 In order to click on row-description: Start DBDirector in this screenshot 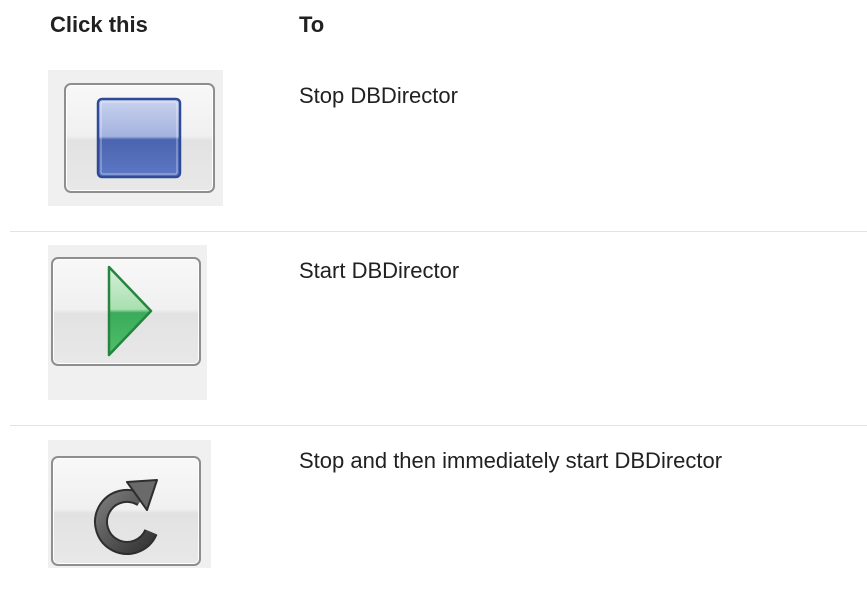, I will do `click(379, 270)`.